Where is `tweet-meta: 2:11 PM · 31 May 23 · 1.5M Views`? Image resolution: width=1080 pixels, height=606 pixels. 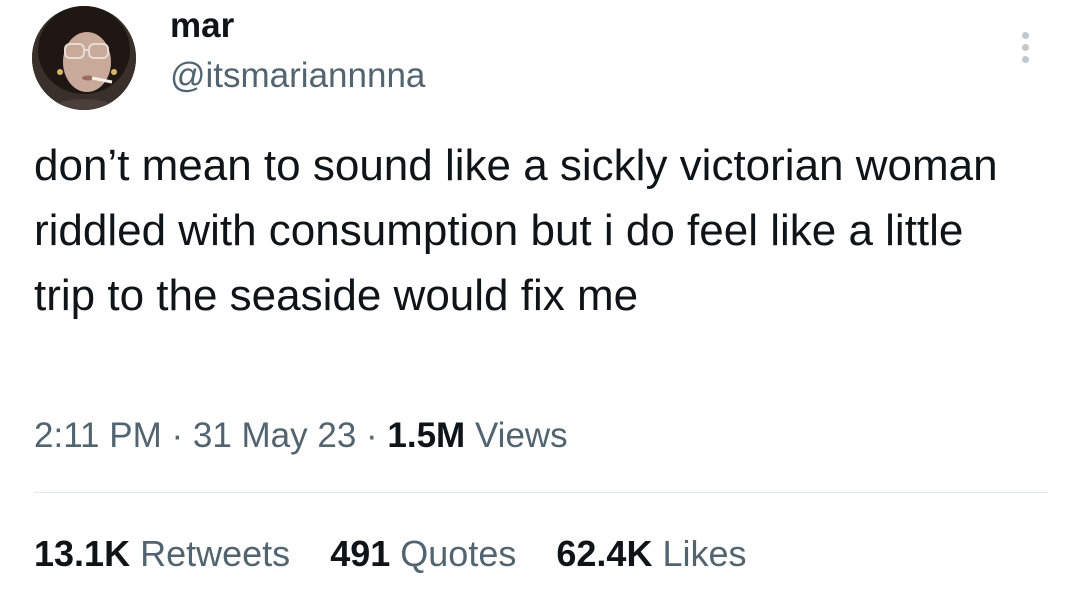 tweet-meta: 2:11 PM · 31 May 23 · 1.5M Views is located at coordinates (301, 436).